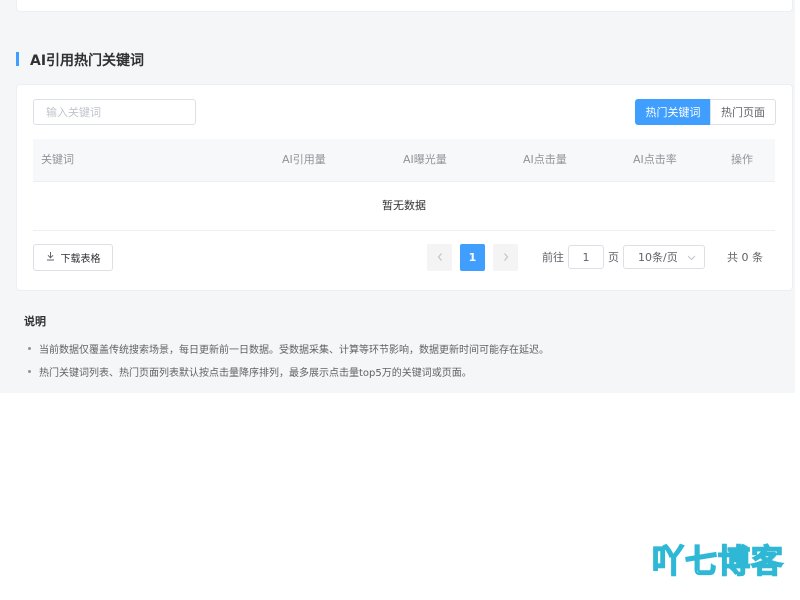 The image size is (800, 600). Describe the element at coordinates (691, 257) in the screenshot. I see `chevron-down-icon` at that location.